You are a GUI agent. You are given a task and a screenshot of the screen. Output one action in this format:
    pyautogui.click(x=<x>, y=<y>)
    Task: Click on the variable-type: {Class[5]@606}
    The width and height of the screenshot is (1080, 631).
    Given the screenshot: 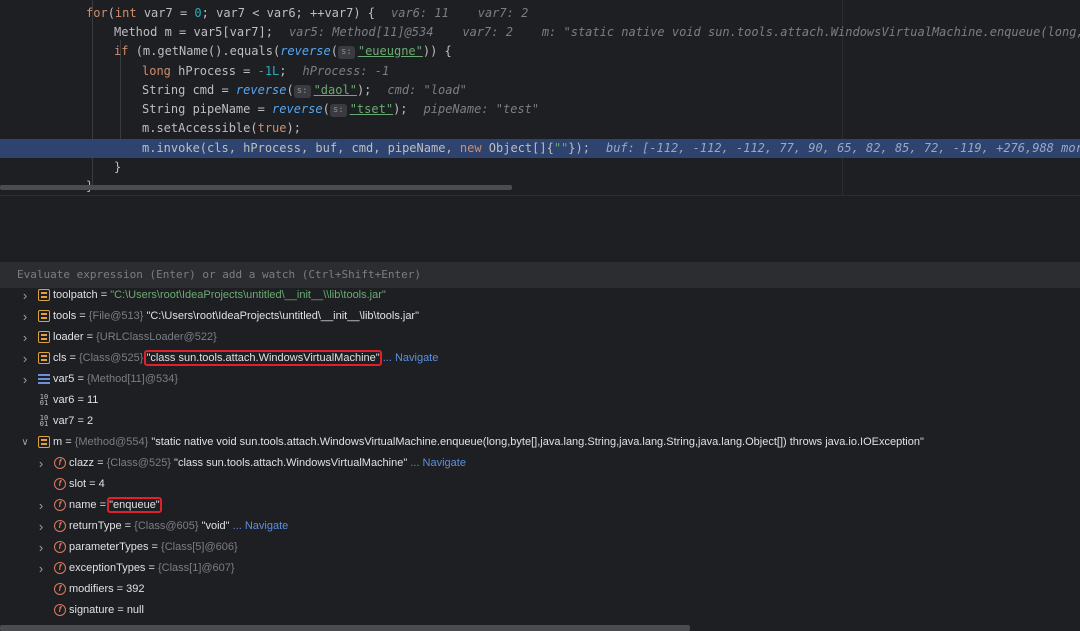 What is the action you would take?
    pyautogui.click(x=199, y=547)
    